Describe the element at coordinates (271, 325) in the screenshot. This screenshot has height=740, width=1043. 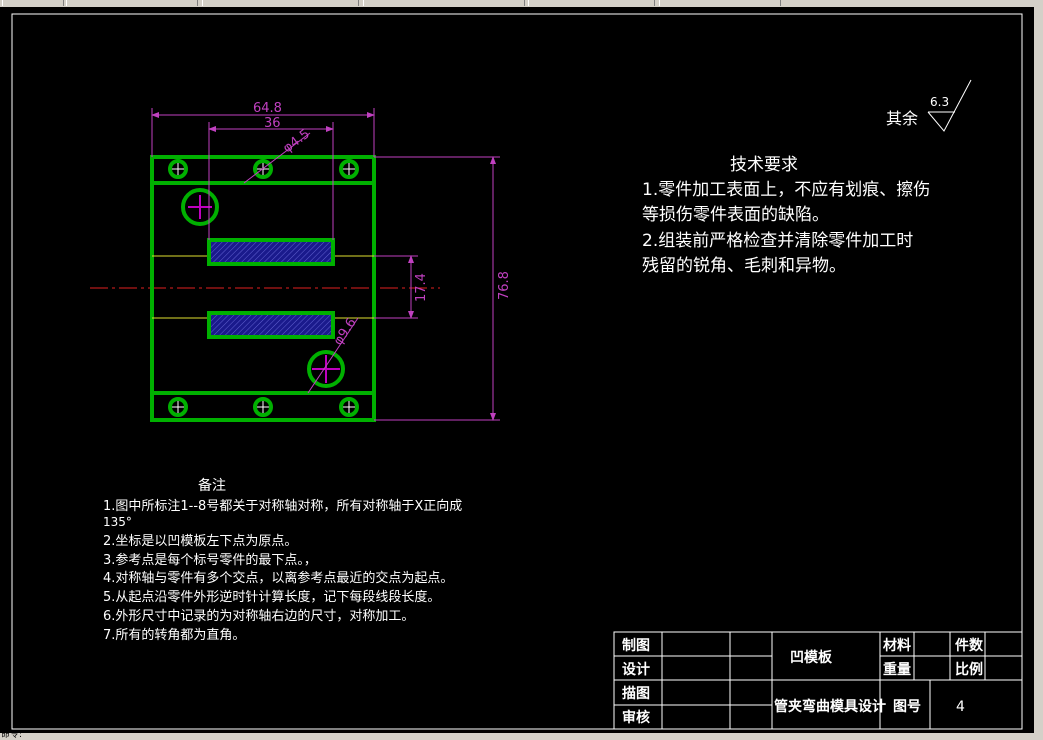
I see `slot-lower` at that location.